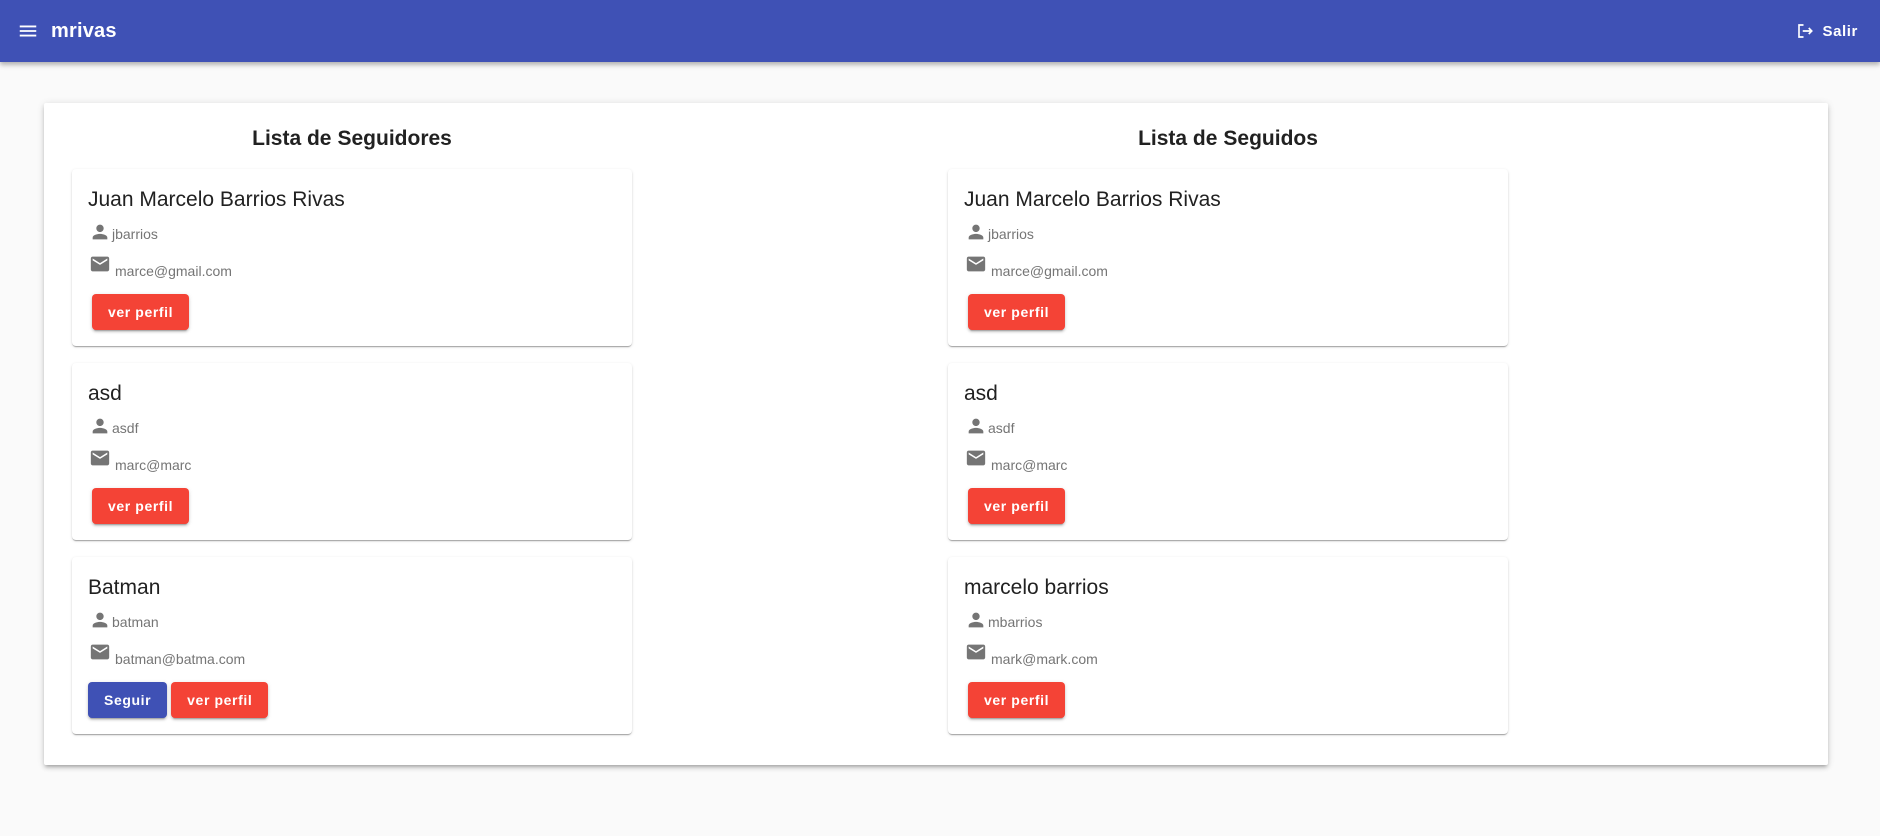 The image size is (1880, 836). I want to click on user-fullname: marcelo barrios, so click(1036, 587).